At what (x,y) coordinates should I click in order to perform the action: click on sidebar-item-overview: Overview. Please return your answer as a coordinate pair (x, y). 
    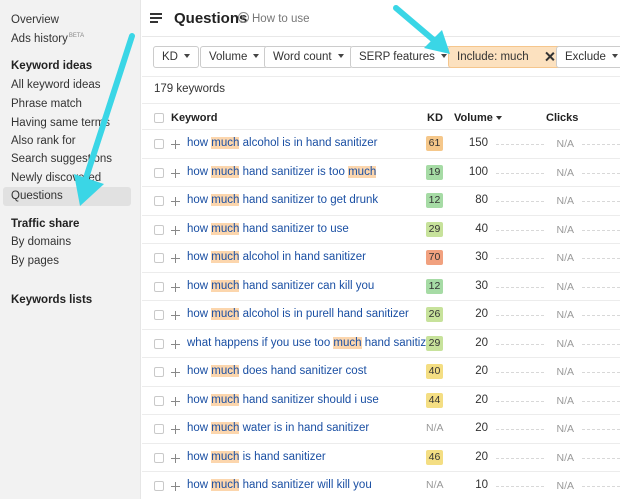
    Looking at the image, I should click on (35, 20).